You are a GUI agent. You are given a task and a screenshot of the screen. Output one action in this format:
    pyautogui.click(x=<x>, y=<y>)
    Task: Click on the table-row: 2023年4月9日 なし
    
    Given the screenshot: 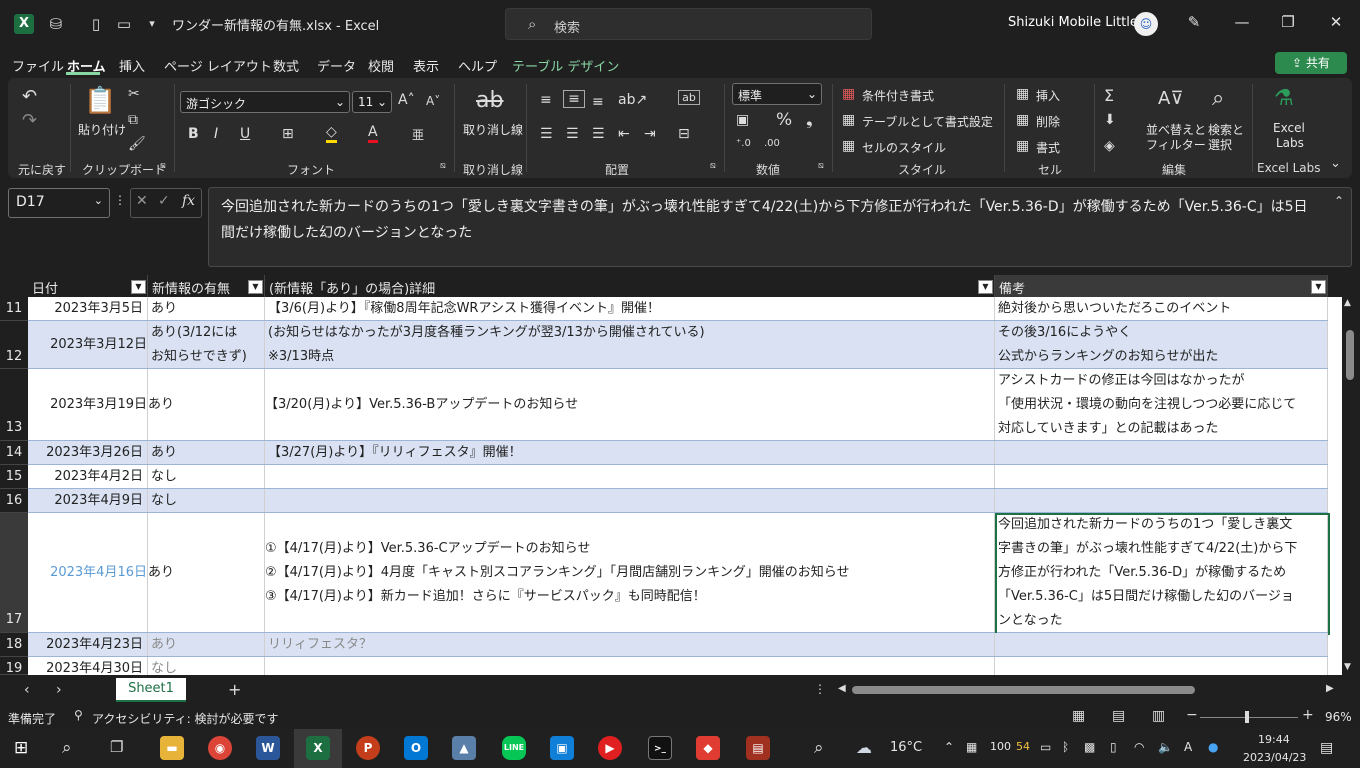 What is the action you would take?
    pyautogui.click(x=678, y=501)
    